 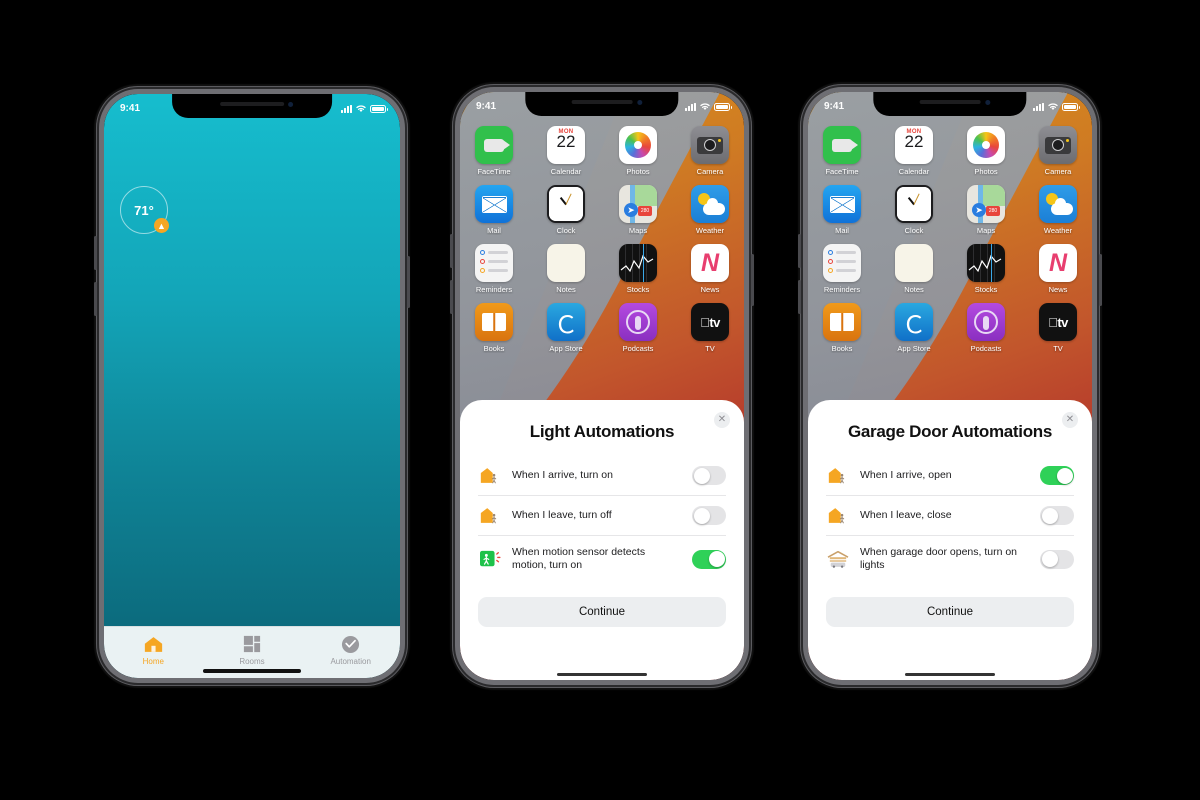 What do you see at coordinates (950, 475) in the screenshot?
I see `automation-row: When I arrive, open` at bounding box center [950, 475].